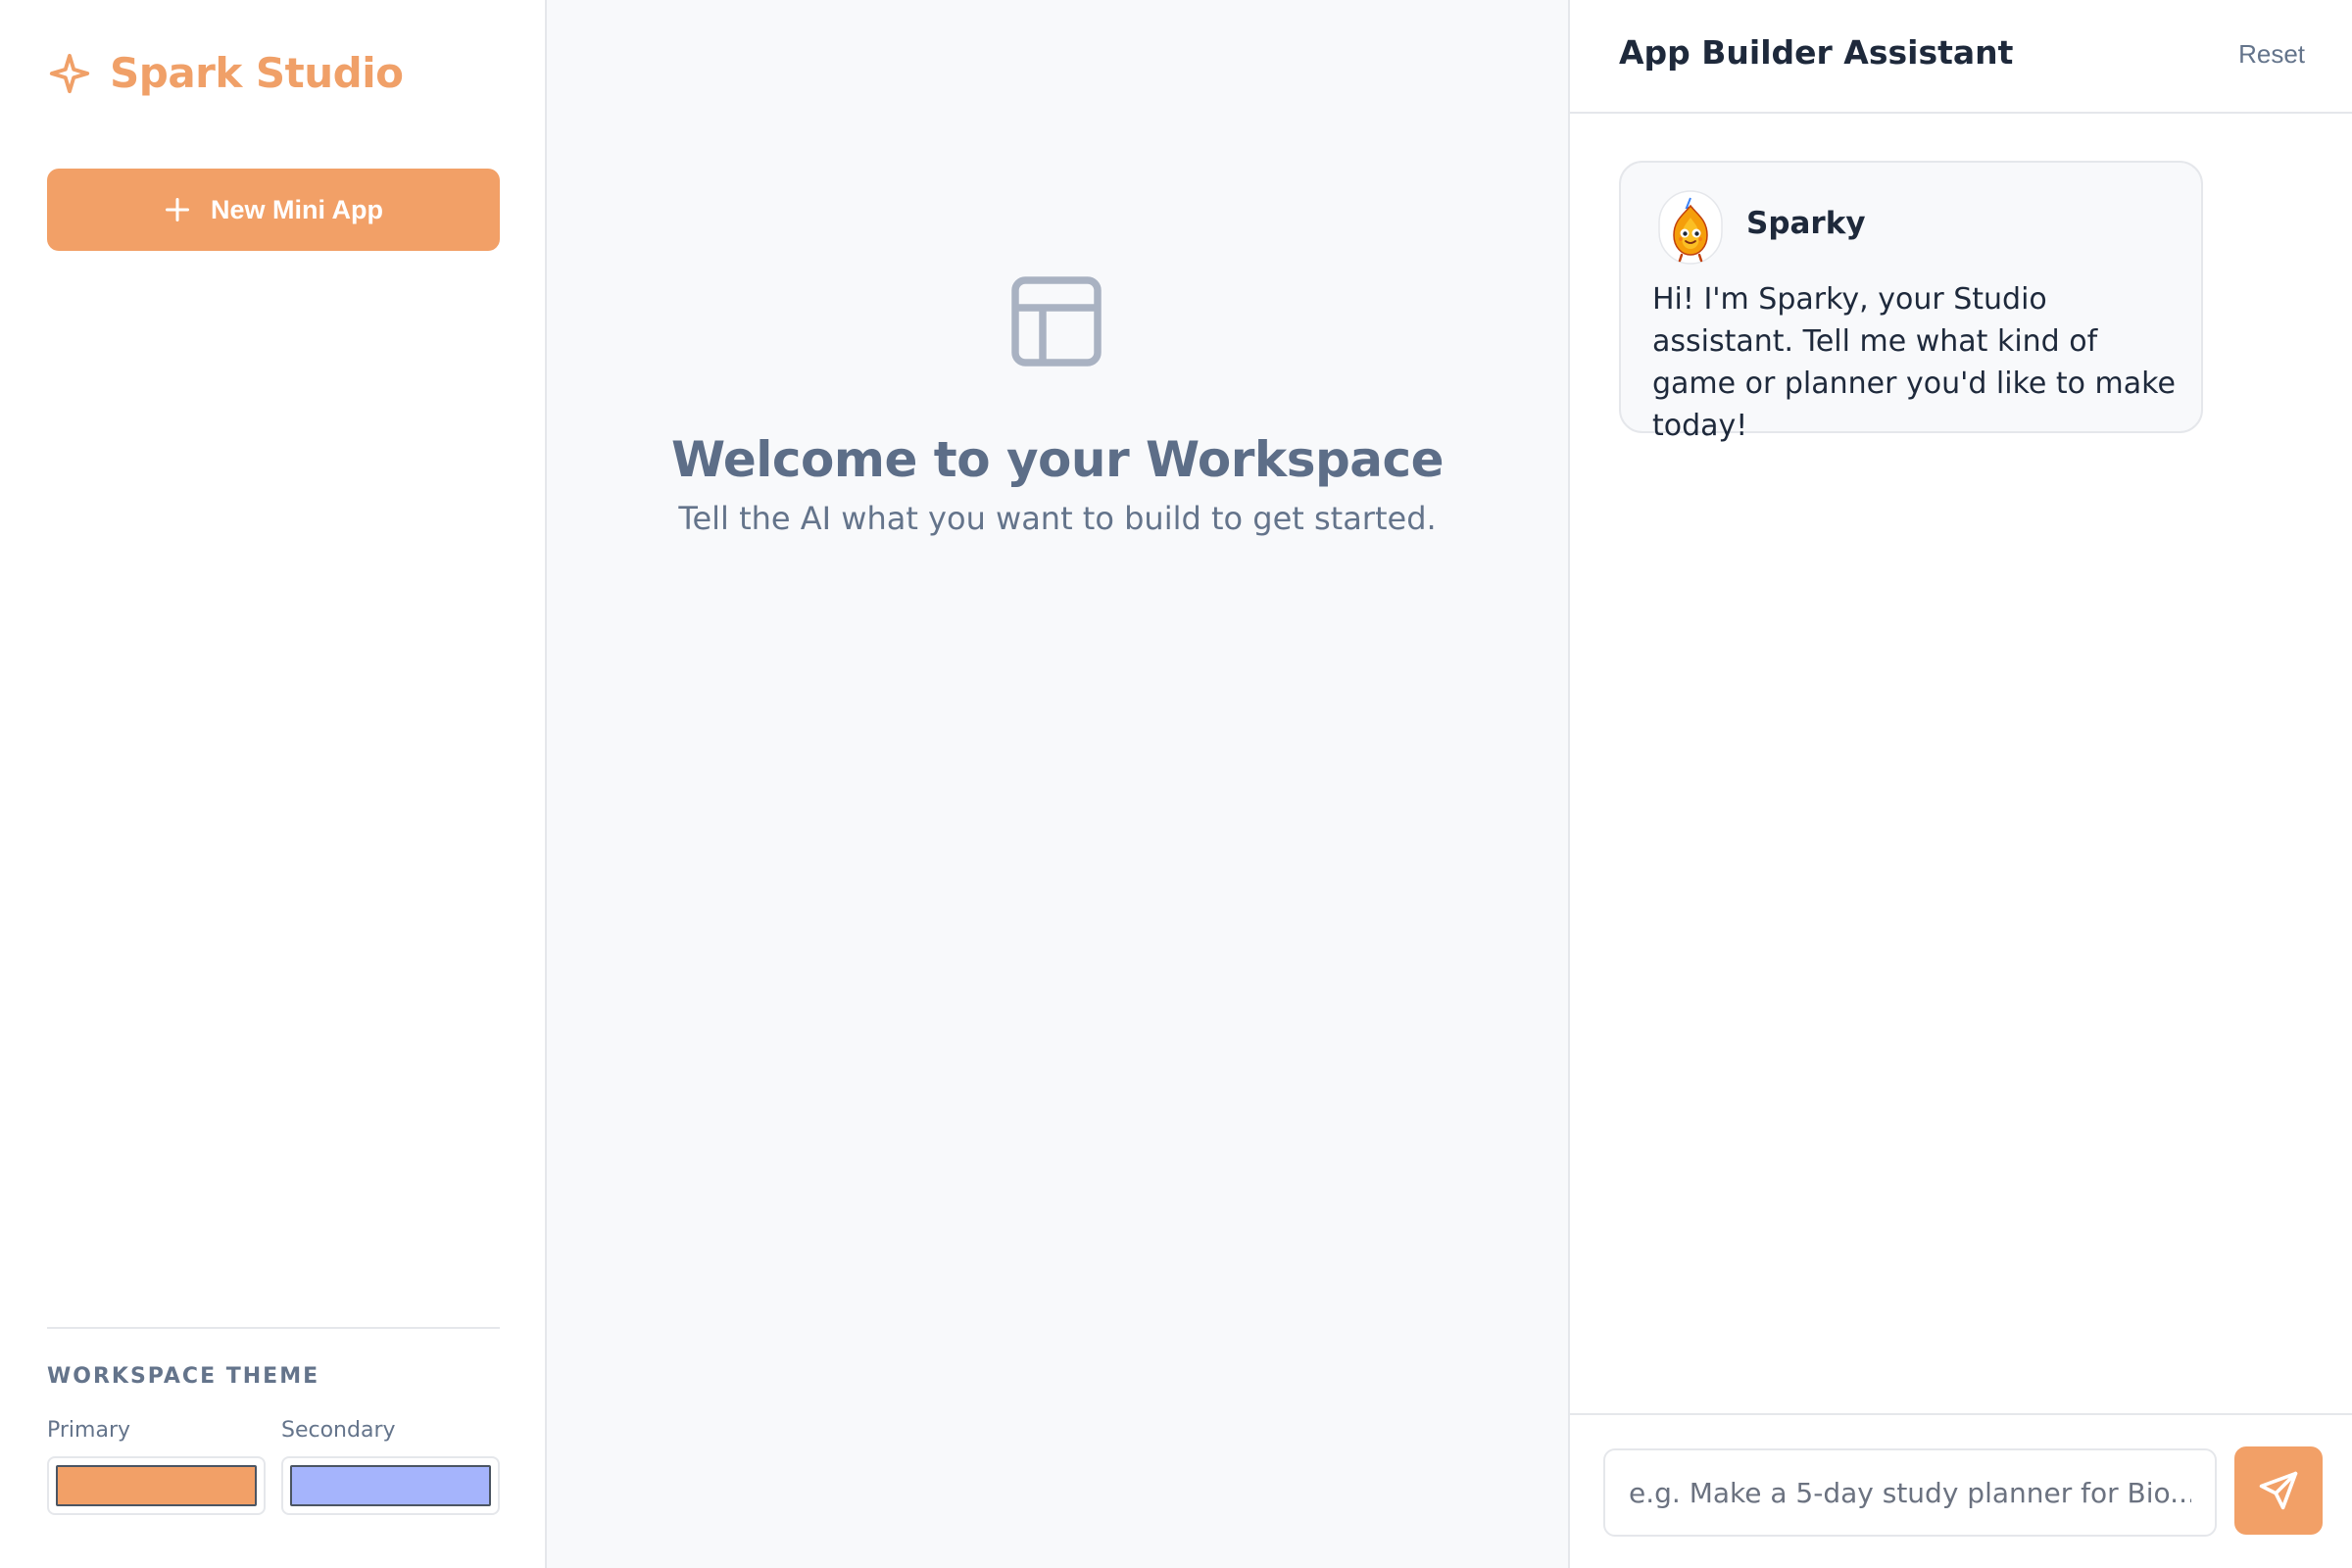 This screenshot has height=1568, width=2352. What do you see at coordinates (338, 1430) in the screenshot?
I see `secondary-color-label: Secondary` at bounding box center [338, 1430].